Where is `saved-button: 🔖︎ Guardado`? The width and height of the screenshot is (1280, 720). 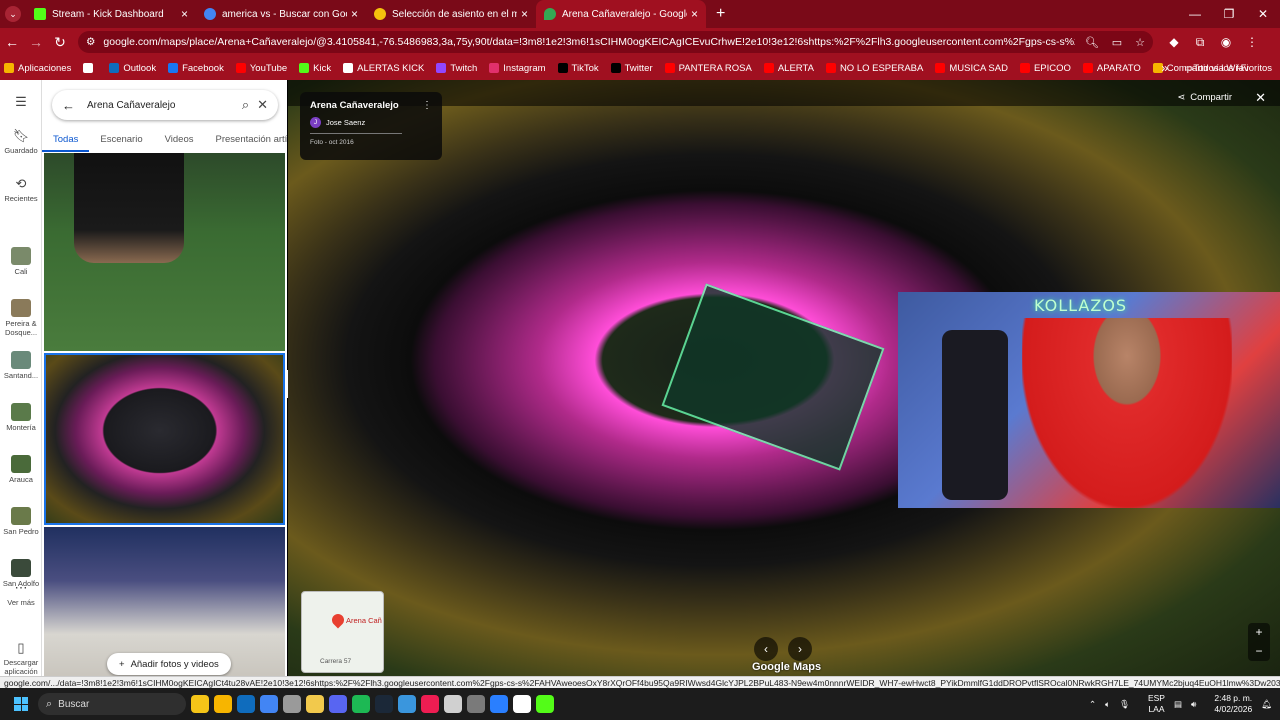
saved-button: 🔖︎ Guardado is located at coordinates (21, 141).